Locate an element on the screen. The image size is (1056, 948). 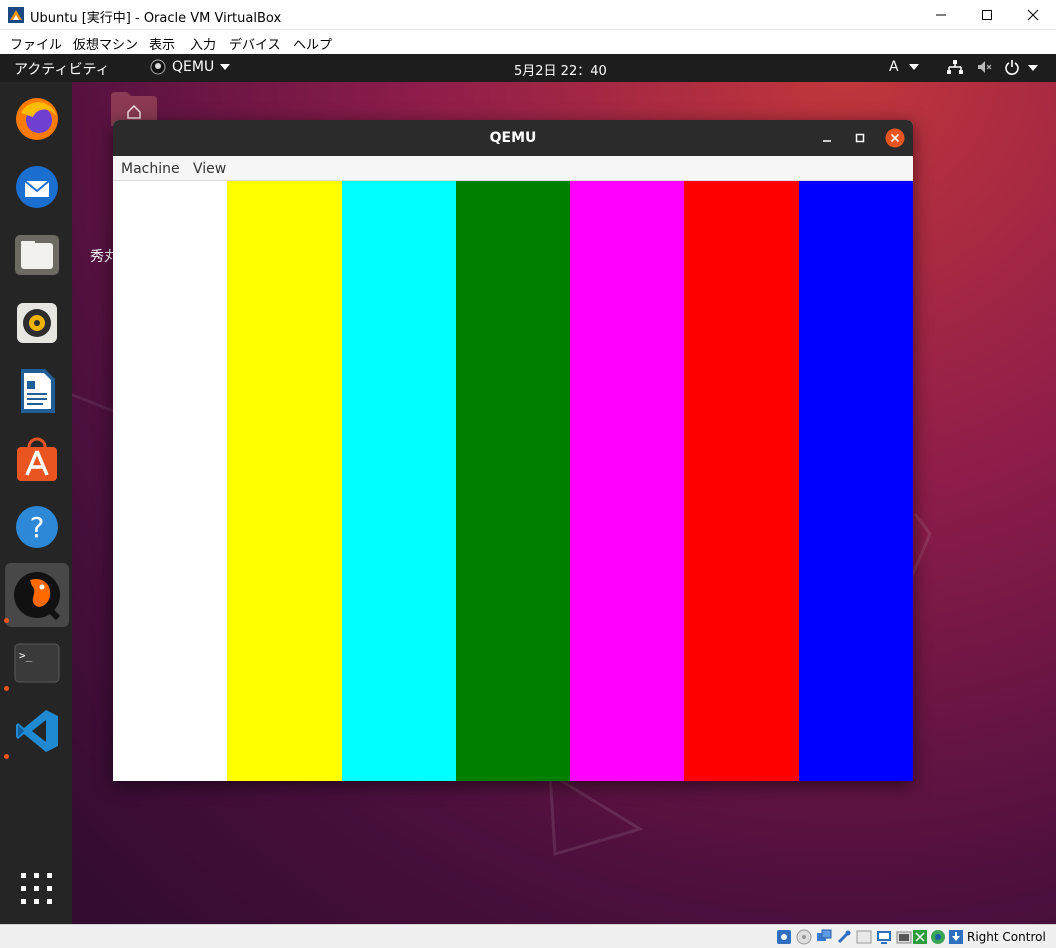
dock-item-qemu is located at coordinates (37, 595).